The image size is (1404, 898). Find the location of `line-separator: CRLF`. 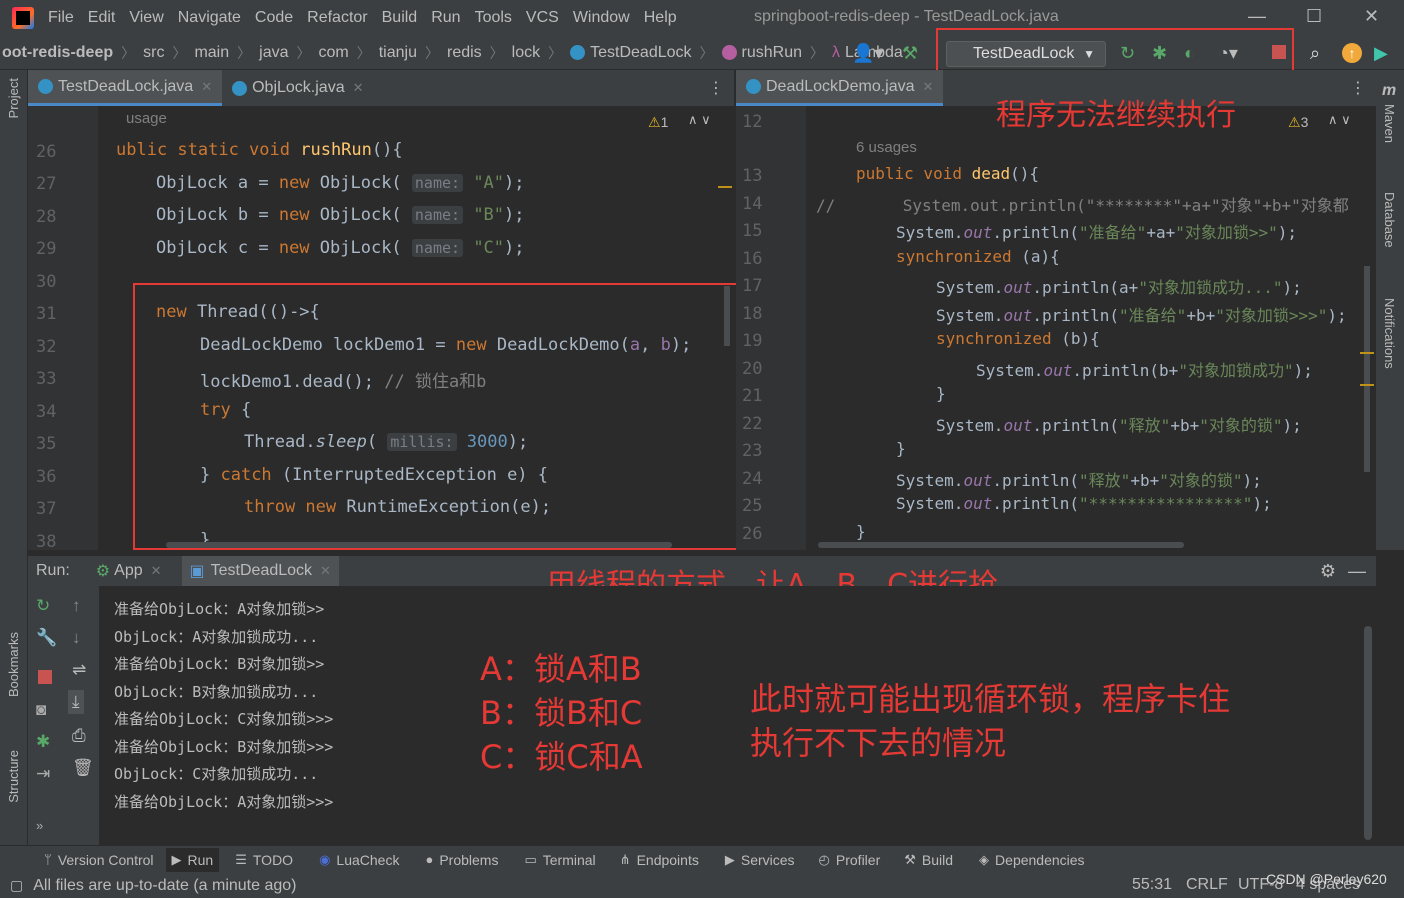

line-separator: CRLF is located at coordinates (1207, 885).